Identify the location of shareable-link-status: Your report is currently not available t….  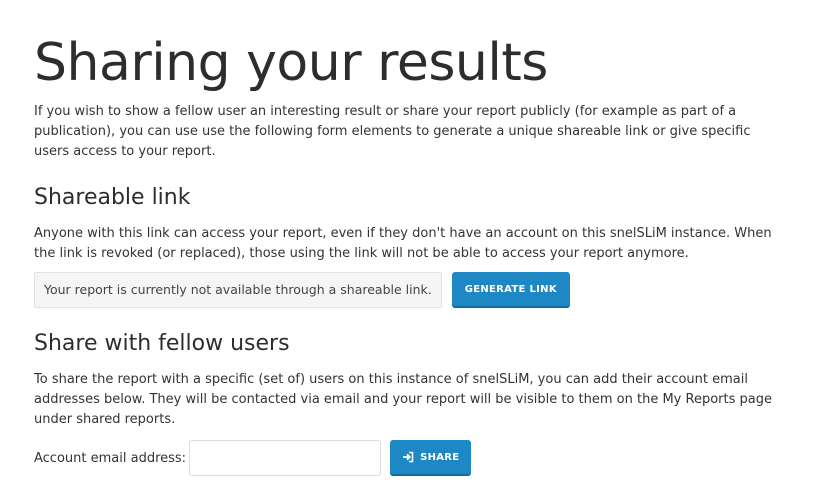
(238, 290).